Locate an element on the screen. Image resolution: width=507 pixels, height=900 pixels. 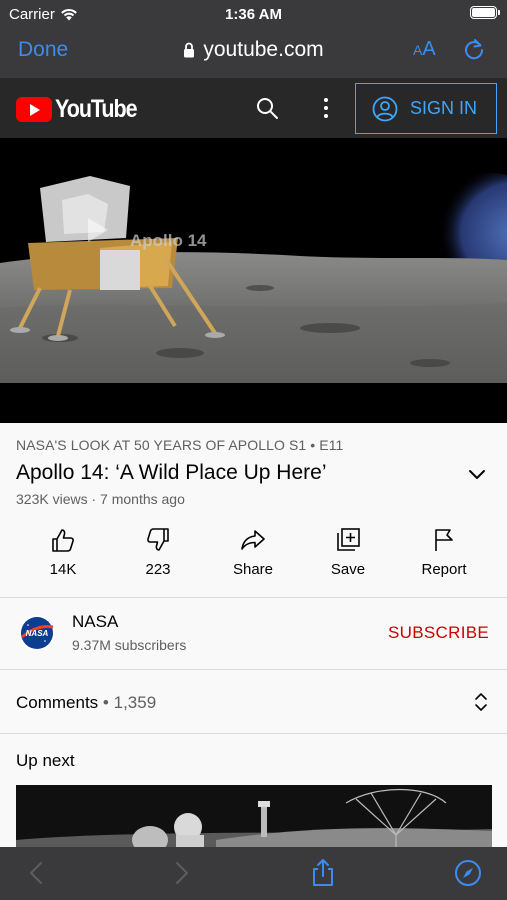
up-next-thumbnail-image is located at coordinates (254, 816).